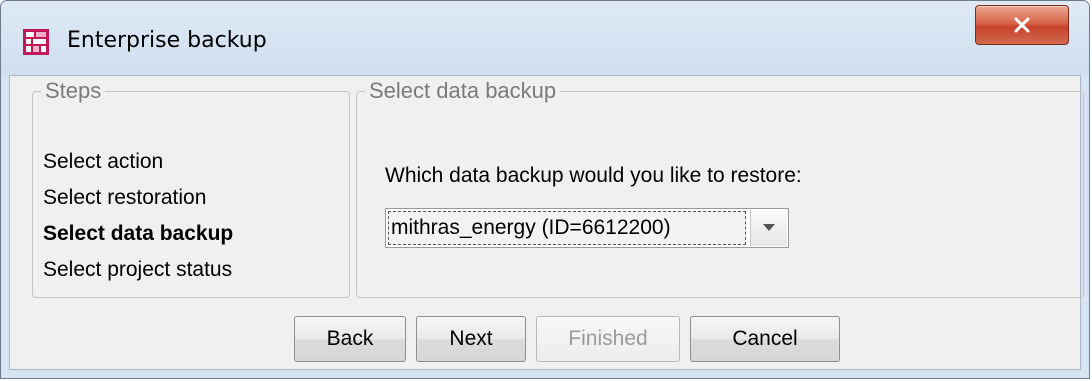  I want to click on back-button: Back, so click(350, 339).